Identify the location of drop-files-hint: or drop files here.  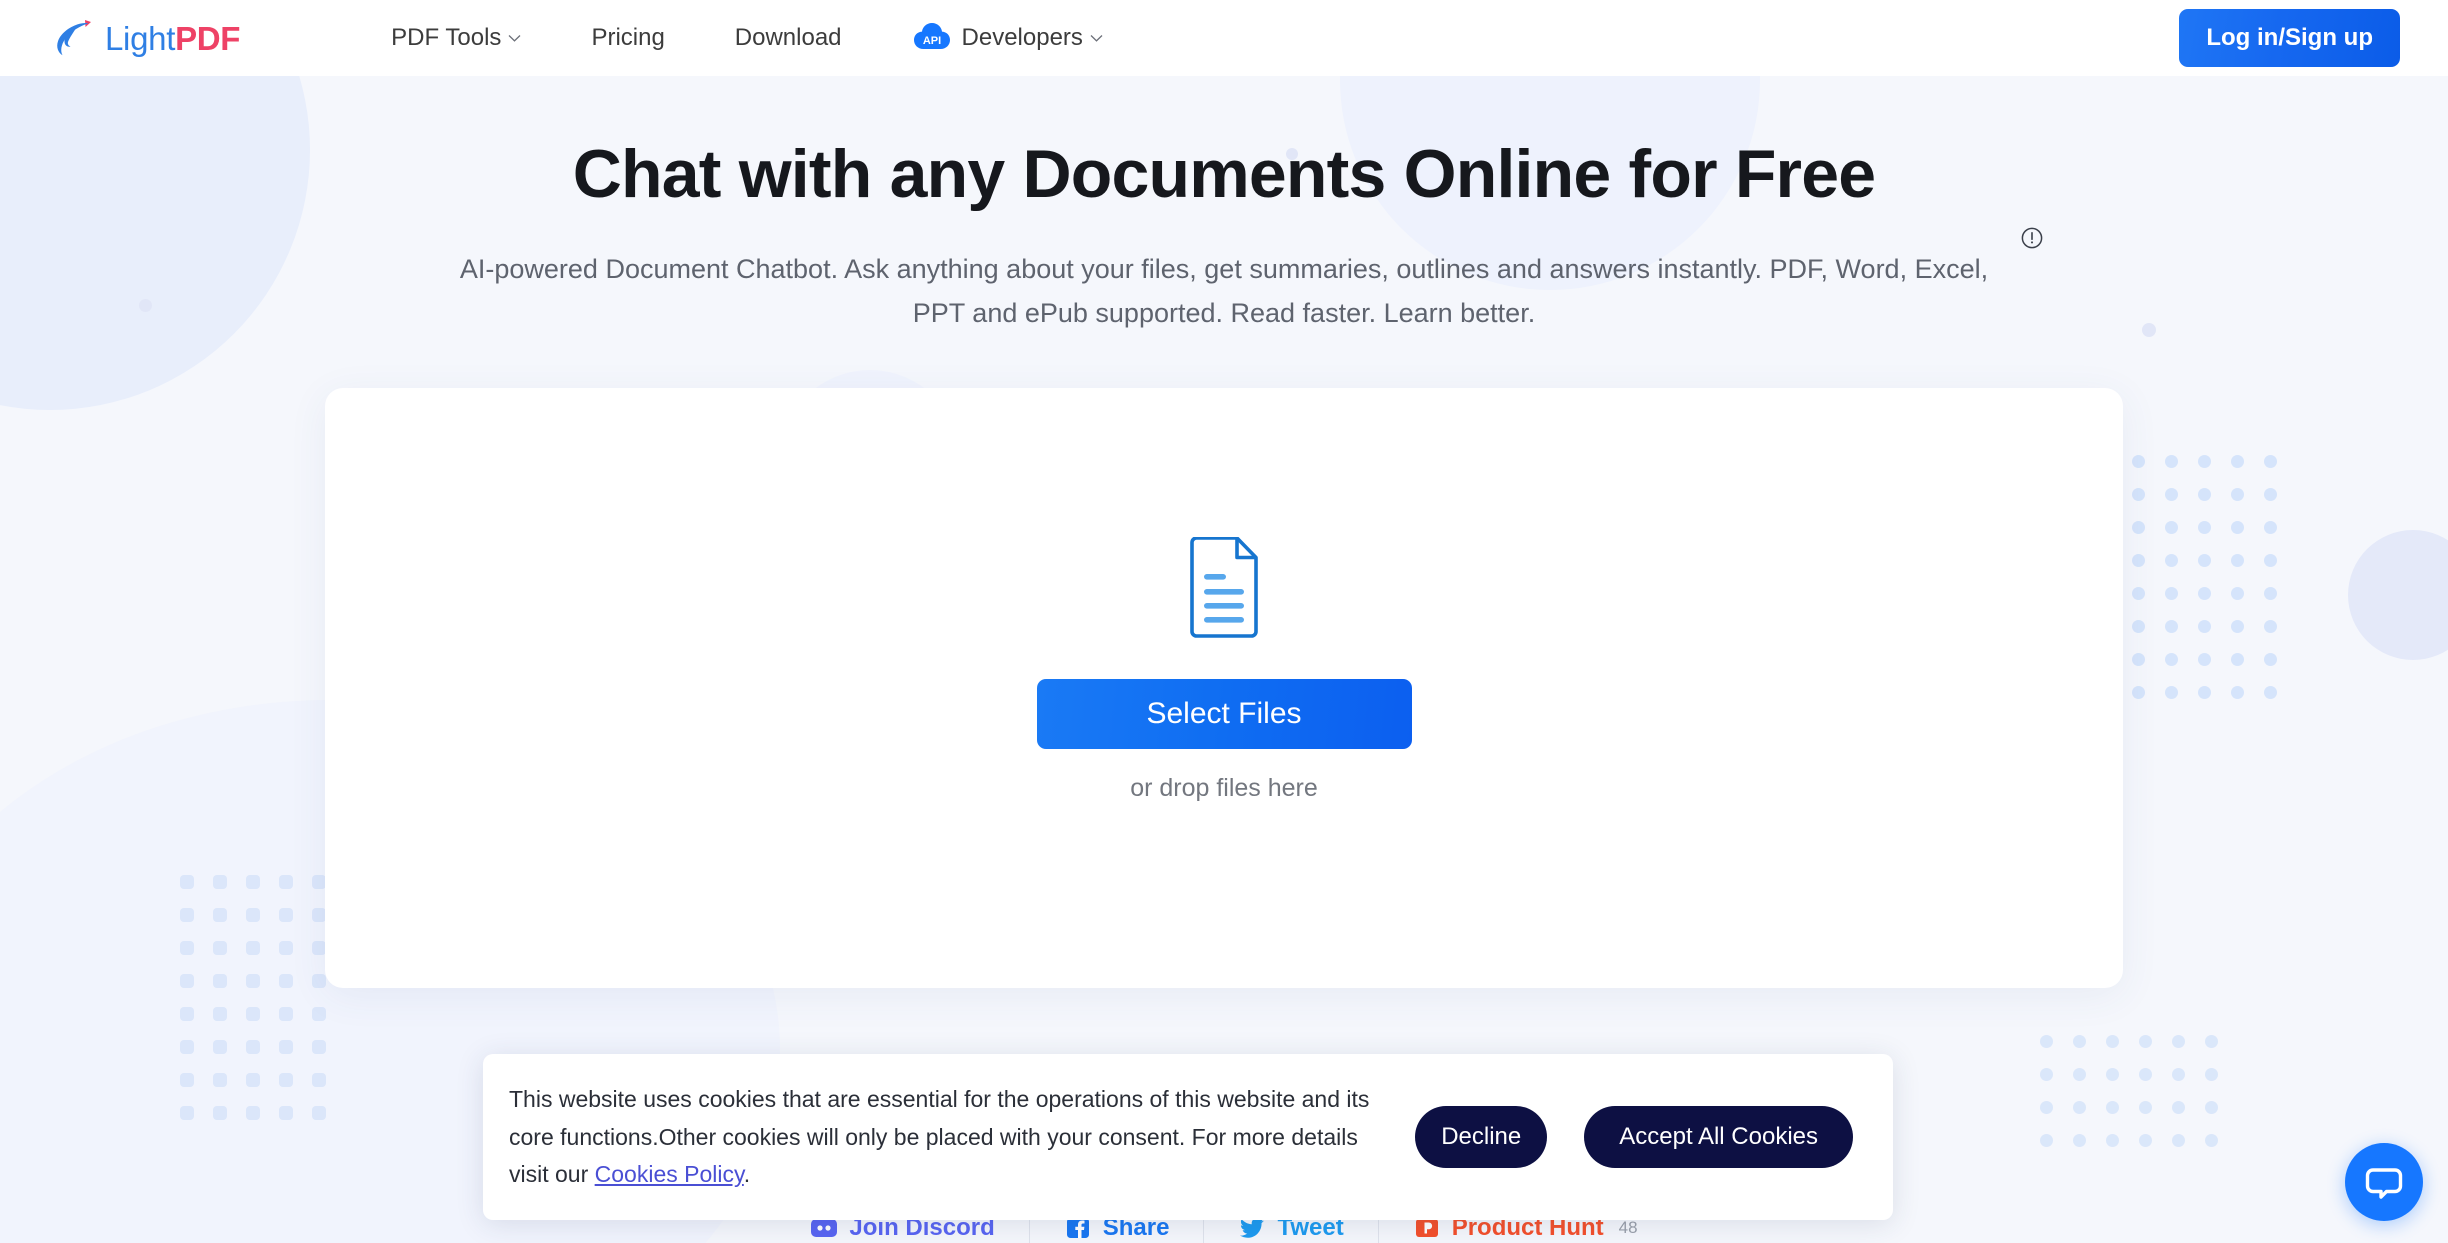
(1224, 787).